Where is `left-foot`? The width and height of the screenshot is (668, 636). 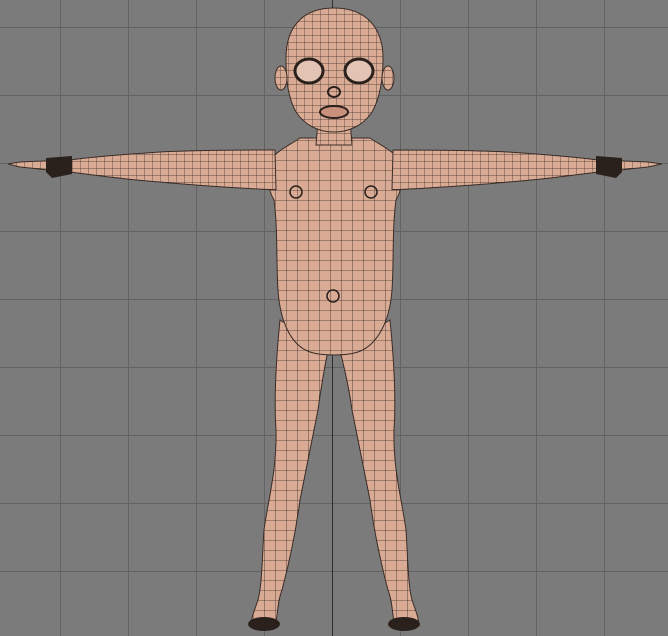 left-foot is located at coordinates (264, 624).